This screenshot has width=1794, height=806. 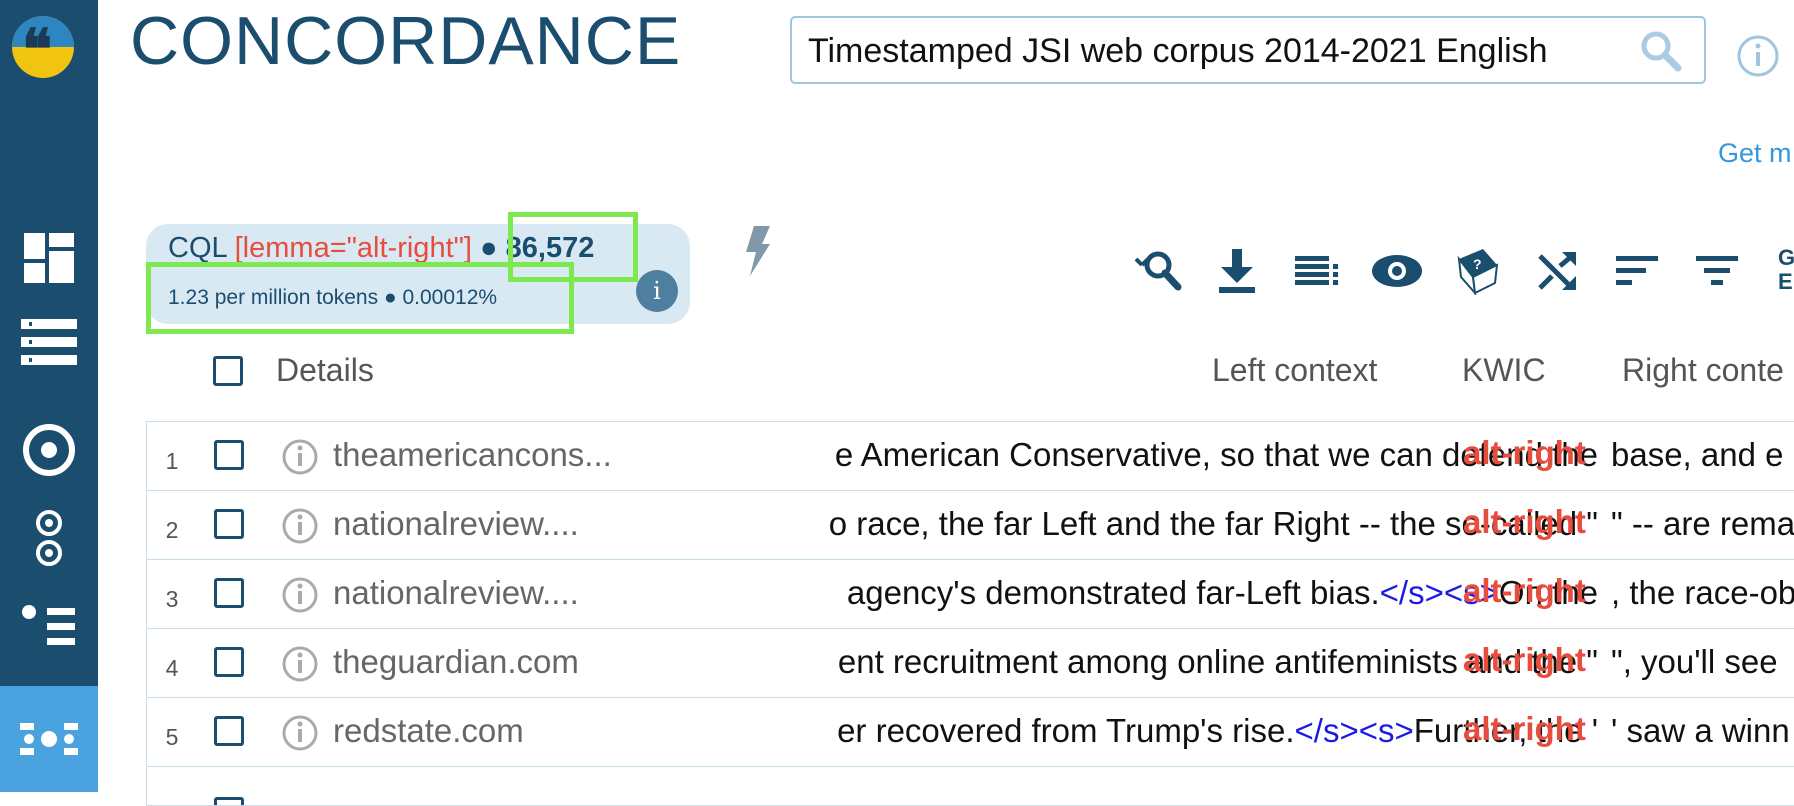 I want to click on column-header-left-context: Left context, so click(x=1294, y=370).